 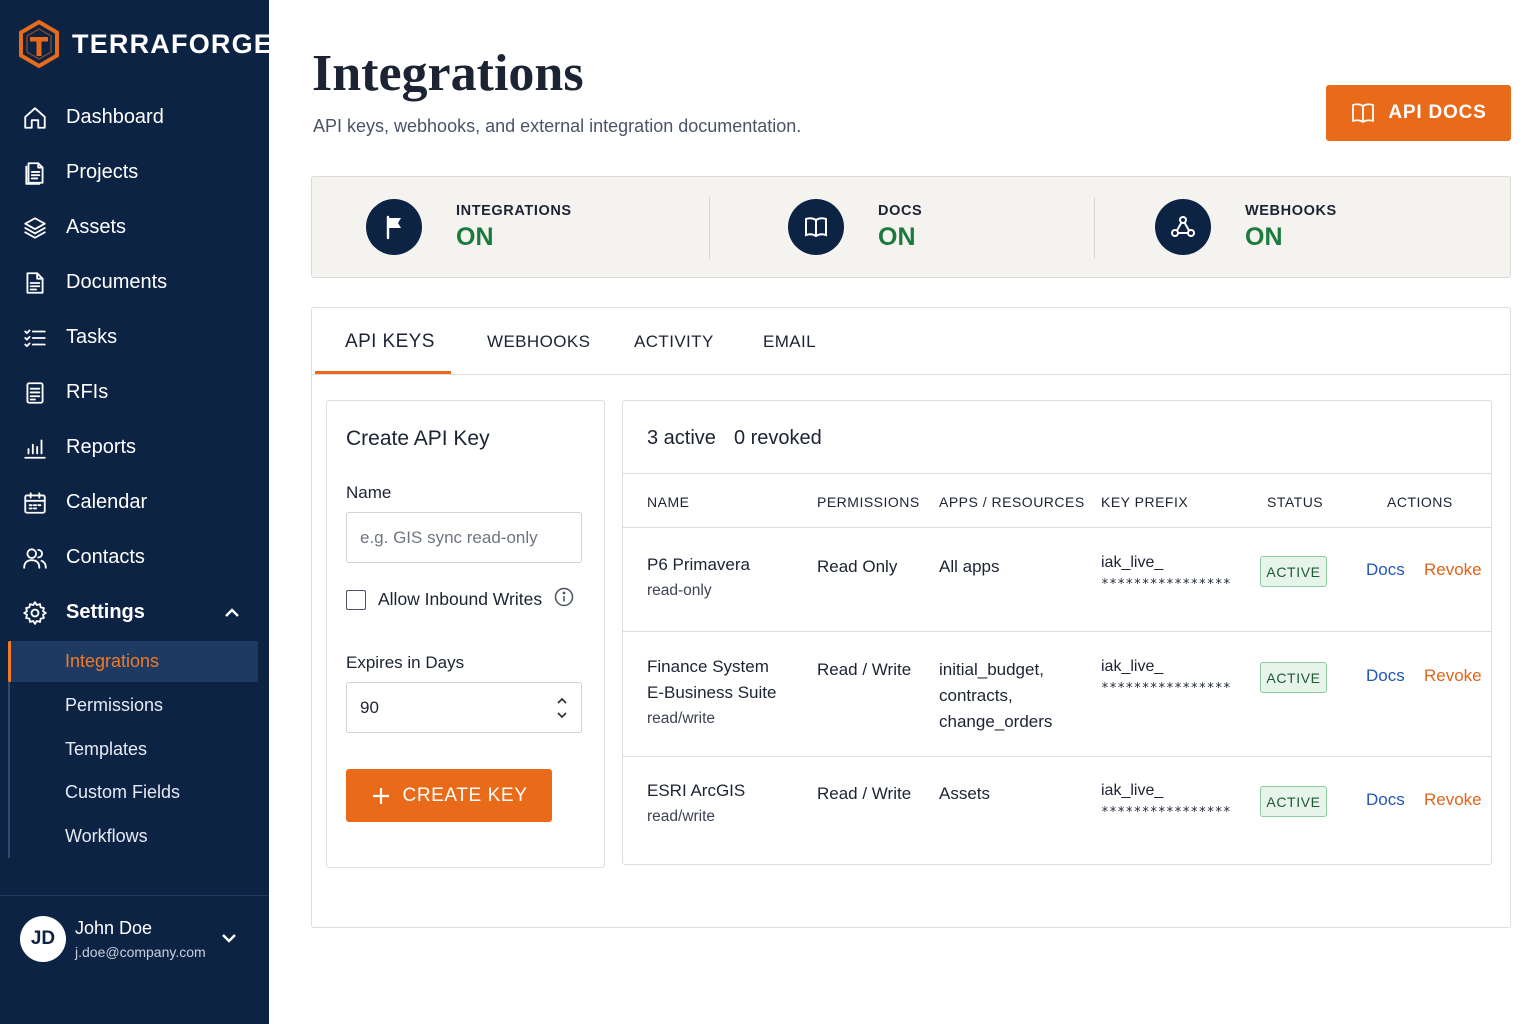 What do you see at coordinates (538, 341) in the screenshot?
I see `tab-webhooks: WEBHOOKS` at bounding box center [538, 341].